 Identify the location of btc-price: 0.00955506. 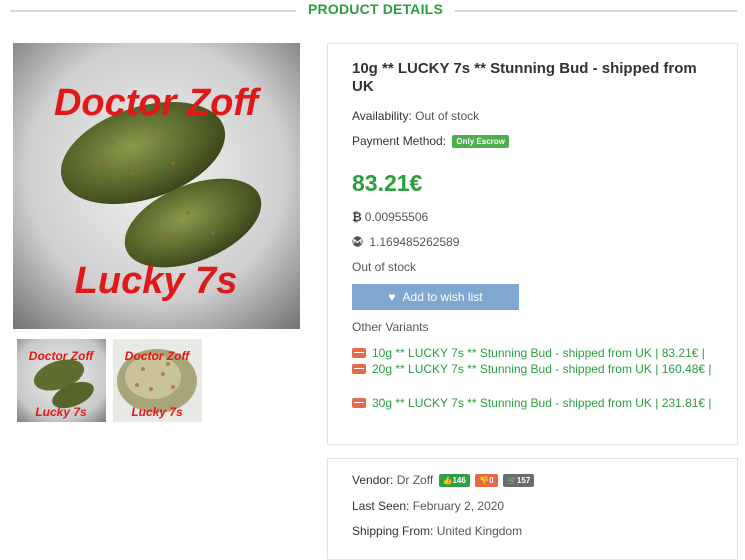
(396, 217).